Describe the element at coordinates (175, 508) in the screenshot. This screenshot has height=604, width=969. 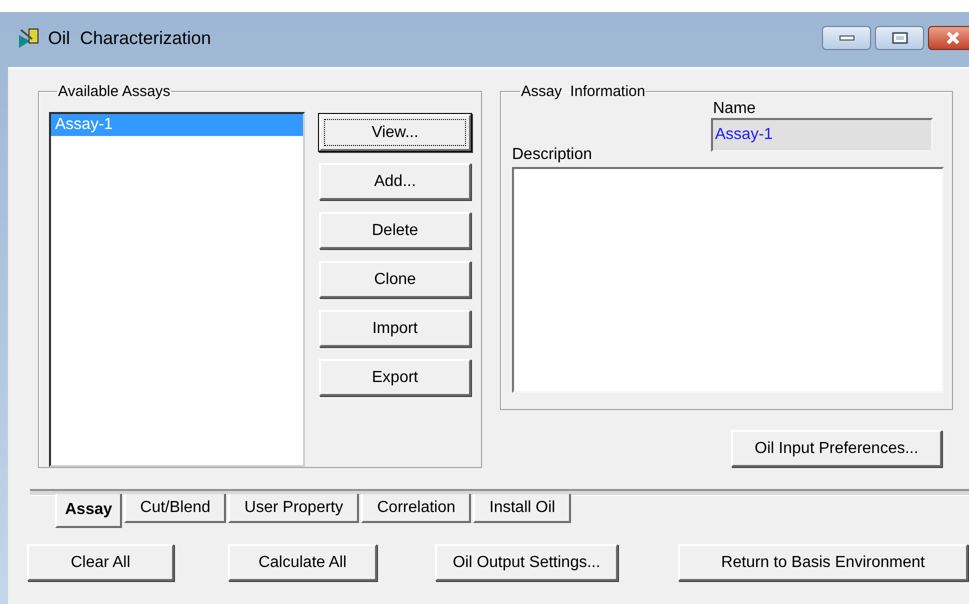
I see `tab: Cut/Blend` at that location.